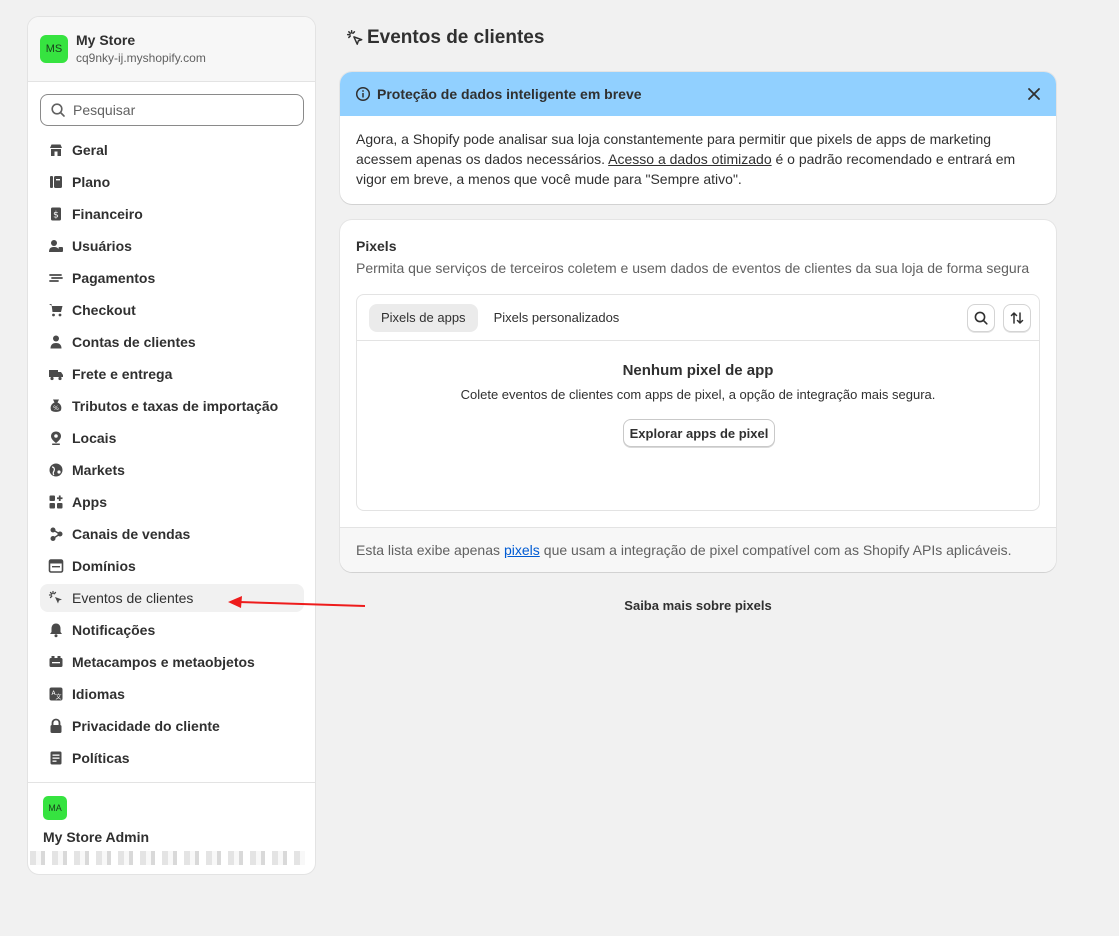 The image size is (1119, 936). I want to click on sidebar-item-metacampos: Metacampos e metaobjetos, so click(172, 662).